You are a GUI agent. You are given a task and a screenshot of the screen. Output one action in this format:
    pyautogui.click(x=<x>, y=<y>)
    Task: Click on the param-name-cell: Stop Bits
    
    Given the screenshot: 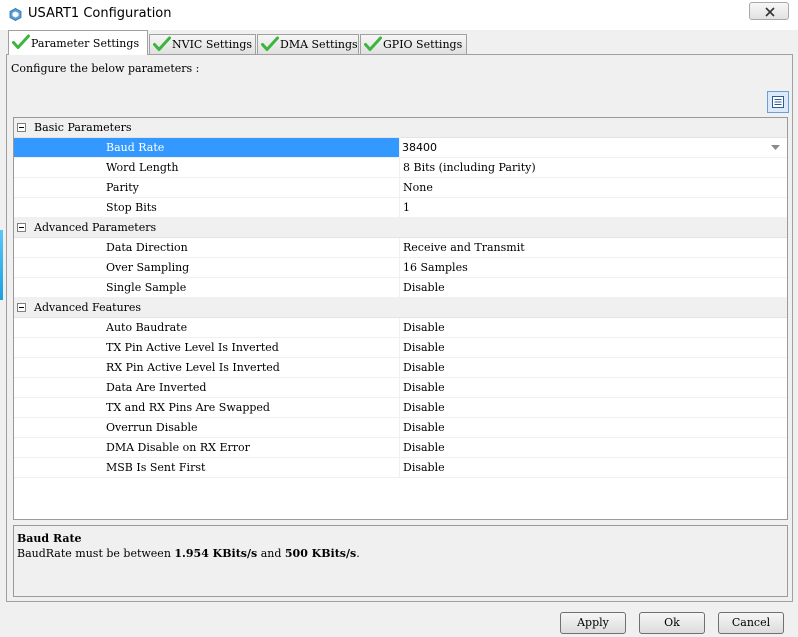 What is the action you would take?
    pyautogui.click(x=131, y=207)
    